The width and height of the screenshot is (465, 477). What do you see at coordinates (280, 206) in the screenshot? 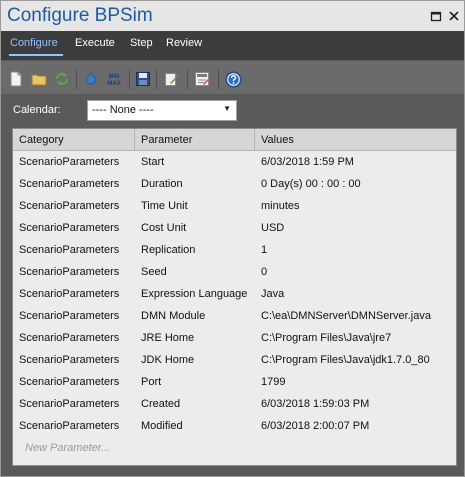
I see `row-value-cell: minutes` at bounding box center [280, 206].